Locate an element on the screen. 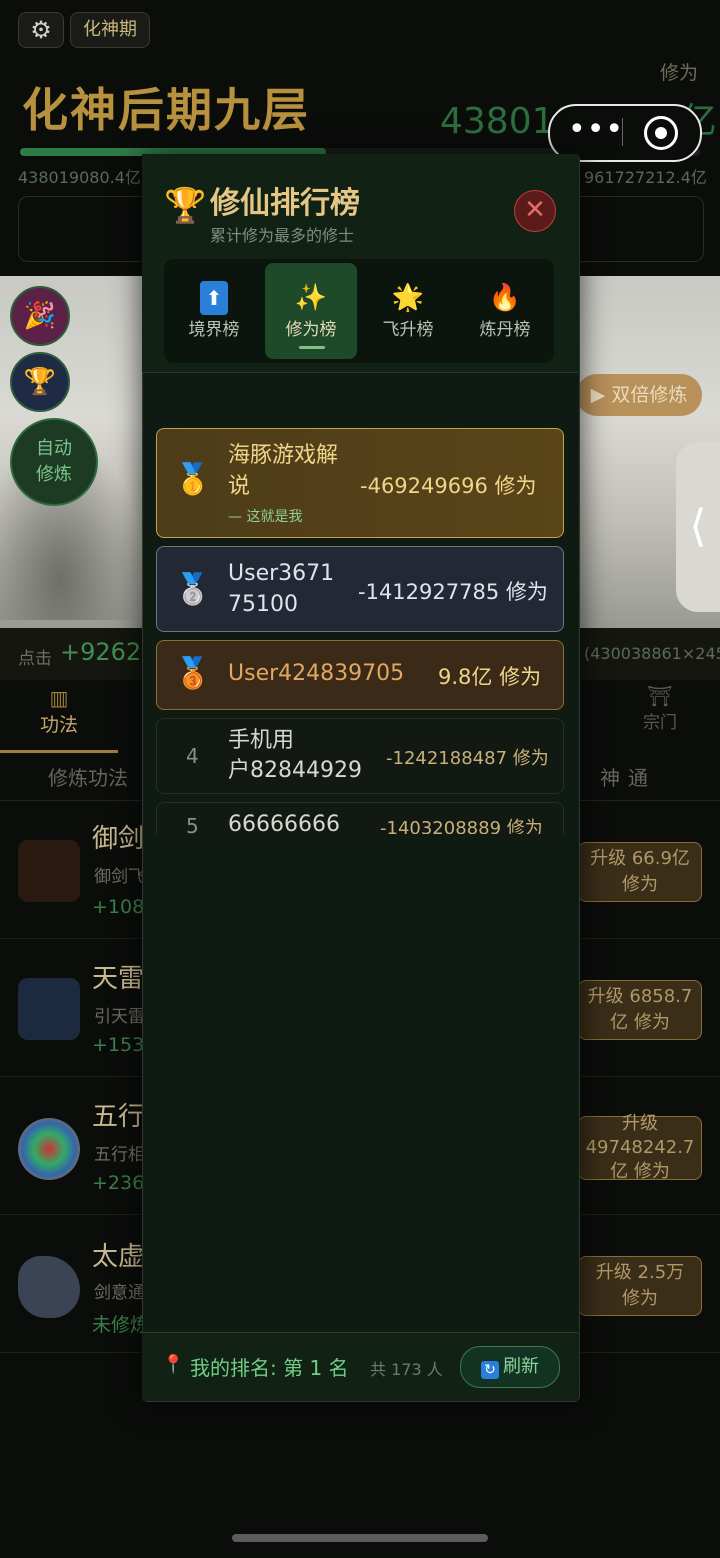 The width and height of the screenshot is (720, 1558). player-name: 66666666 is located at coordinates (284, 823).